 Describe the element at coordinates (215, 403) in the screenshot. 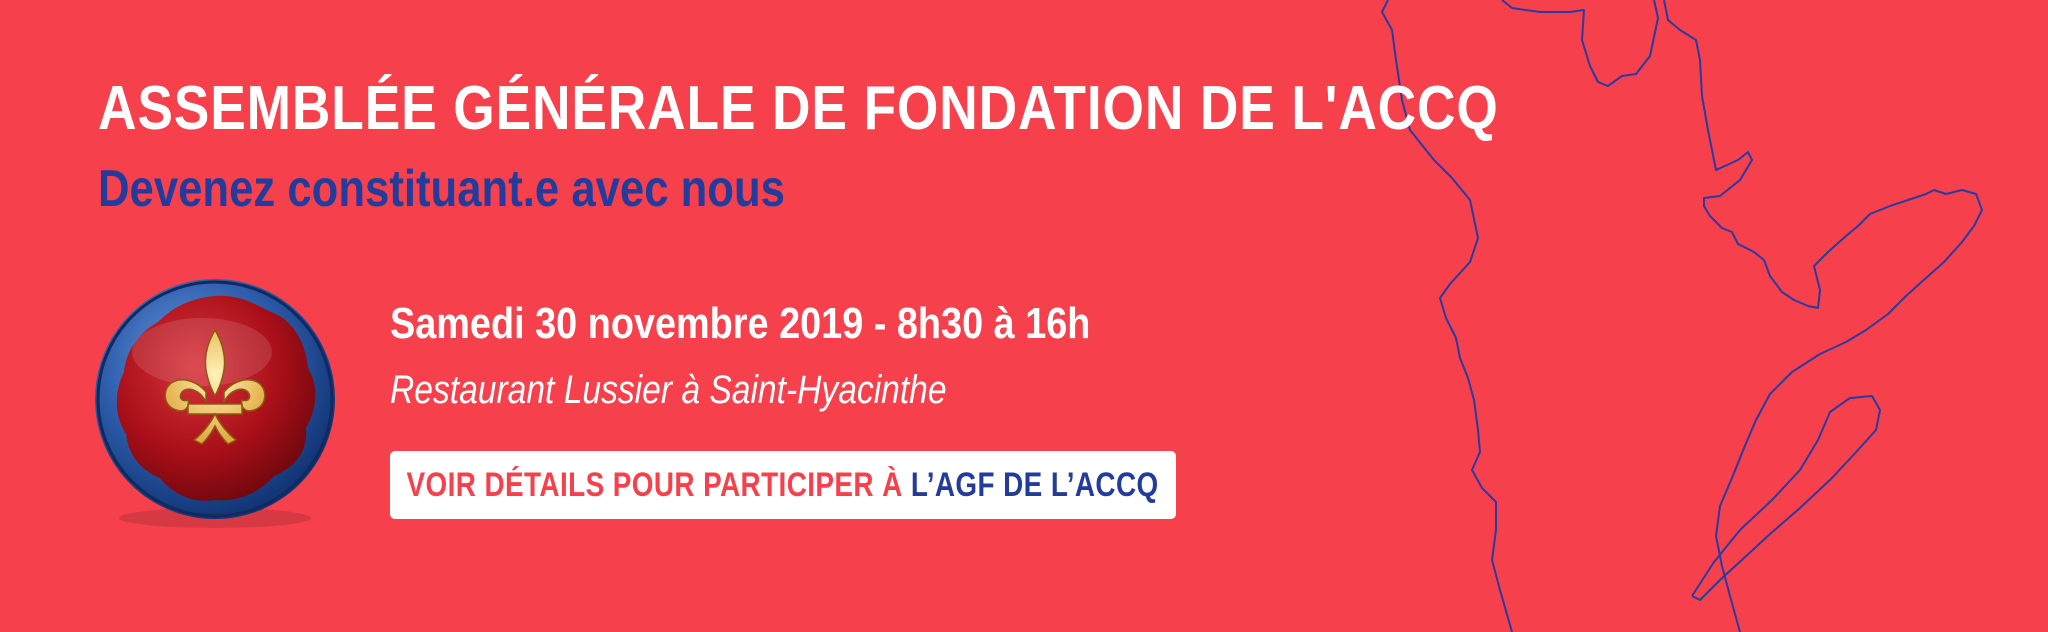

I see `fleur-de-lis-seal-icon` at that location.